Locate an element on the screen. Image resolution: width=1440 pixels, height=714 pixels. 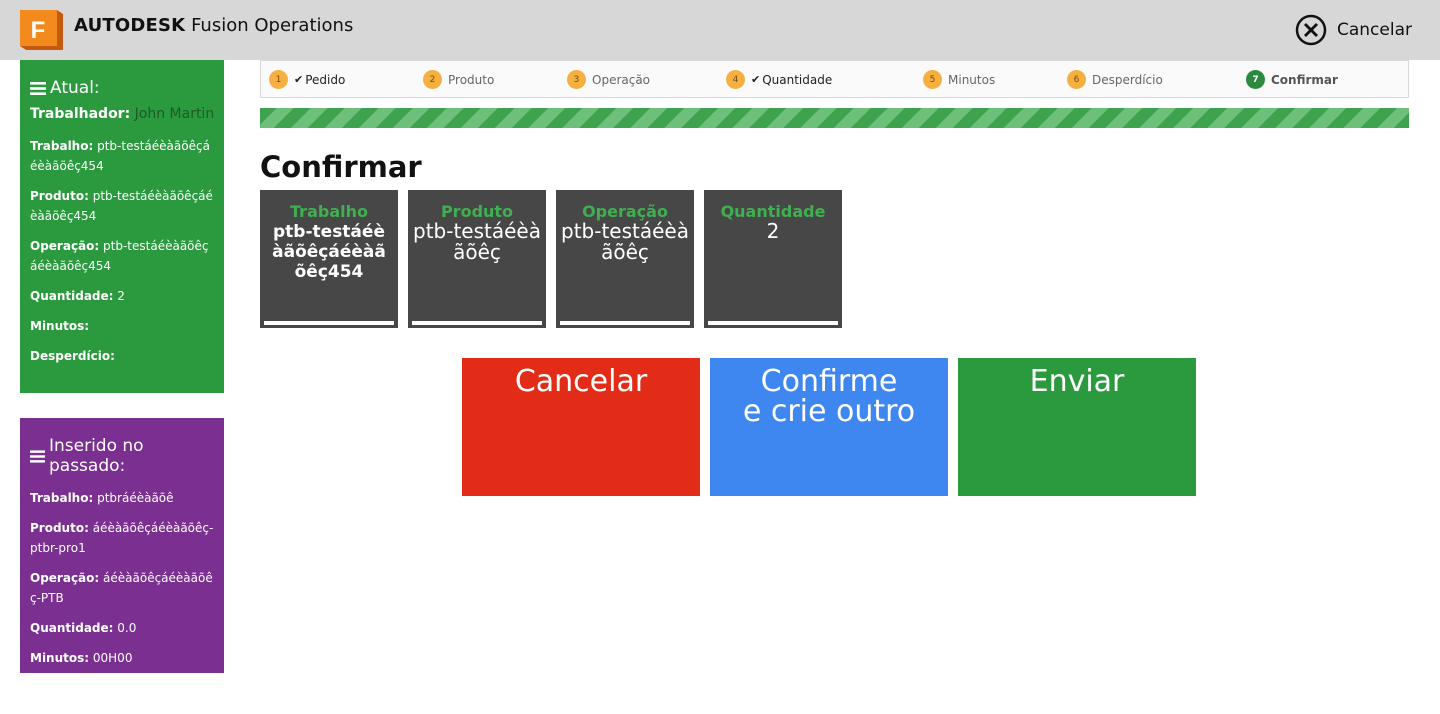
header-cancel-button: Cancelar is located at coordinates (1353, 30).